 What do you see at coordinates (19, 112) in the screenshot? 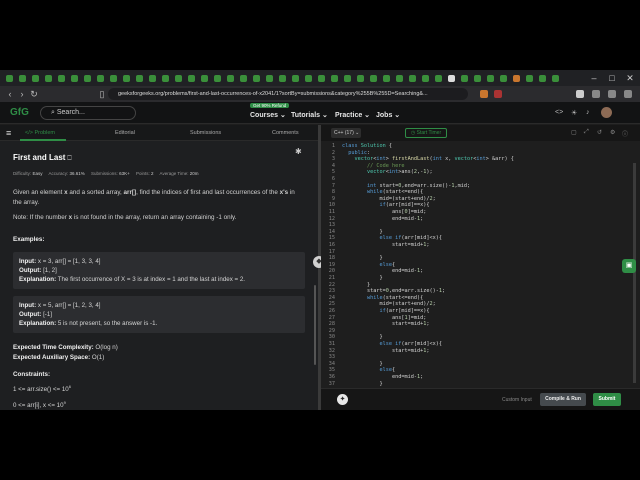
I see `gfg-logo: GfG` at bounding box center [19, 112].